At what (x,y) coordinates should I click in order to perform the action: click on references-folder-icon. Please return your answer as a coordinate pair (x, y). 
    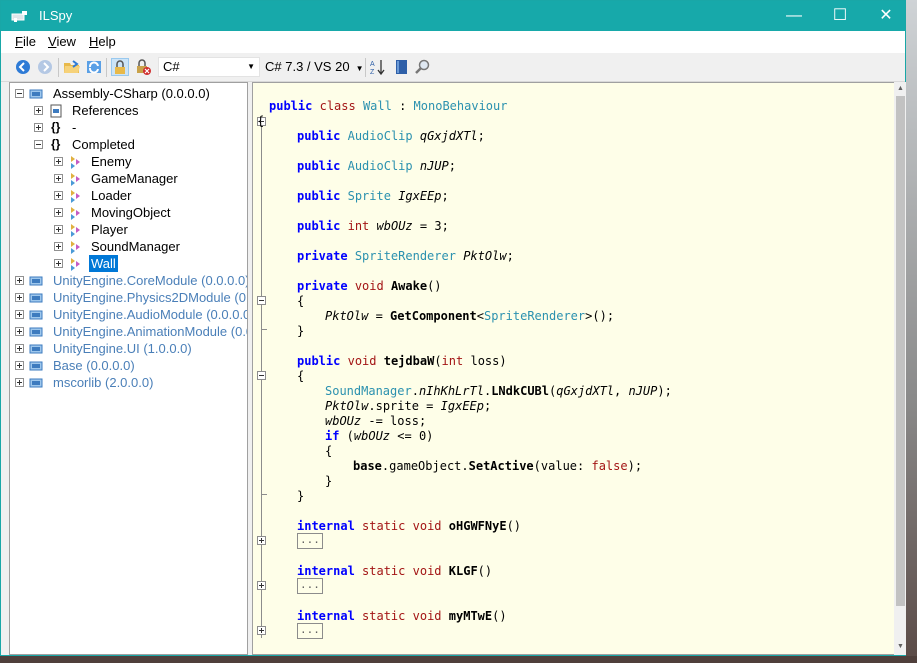
    Looking at the image, I should click on (56, 111).